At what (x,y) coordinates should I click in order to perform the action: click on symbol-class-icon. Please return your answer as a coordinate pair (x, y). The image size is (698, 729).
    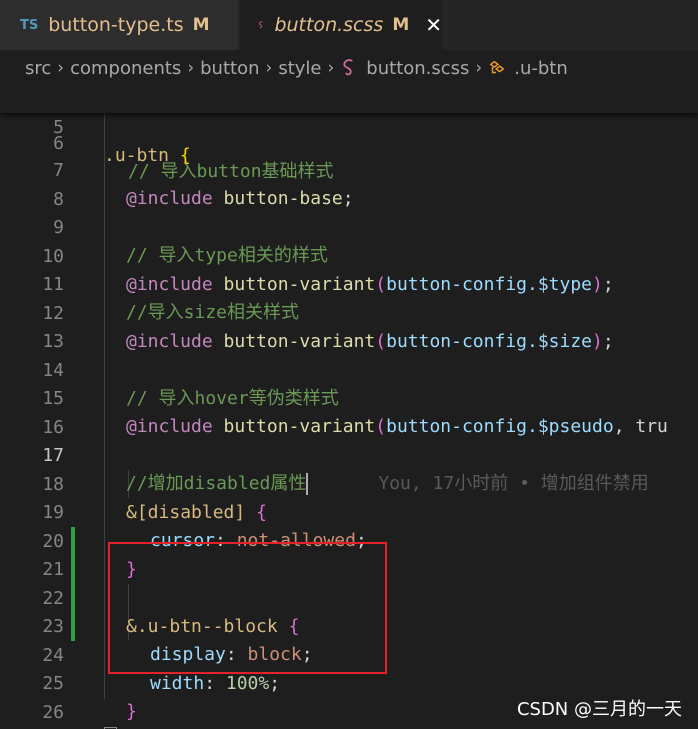
    Looking at the image, I should click on (497, 67).